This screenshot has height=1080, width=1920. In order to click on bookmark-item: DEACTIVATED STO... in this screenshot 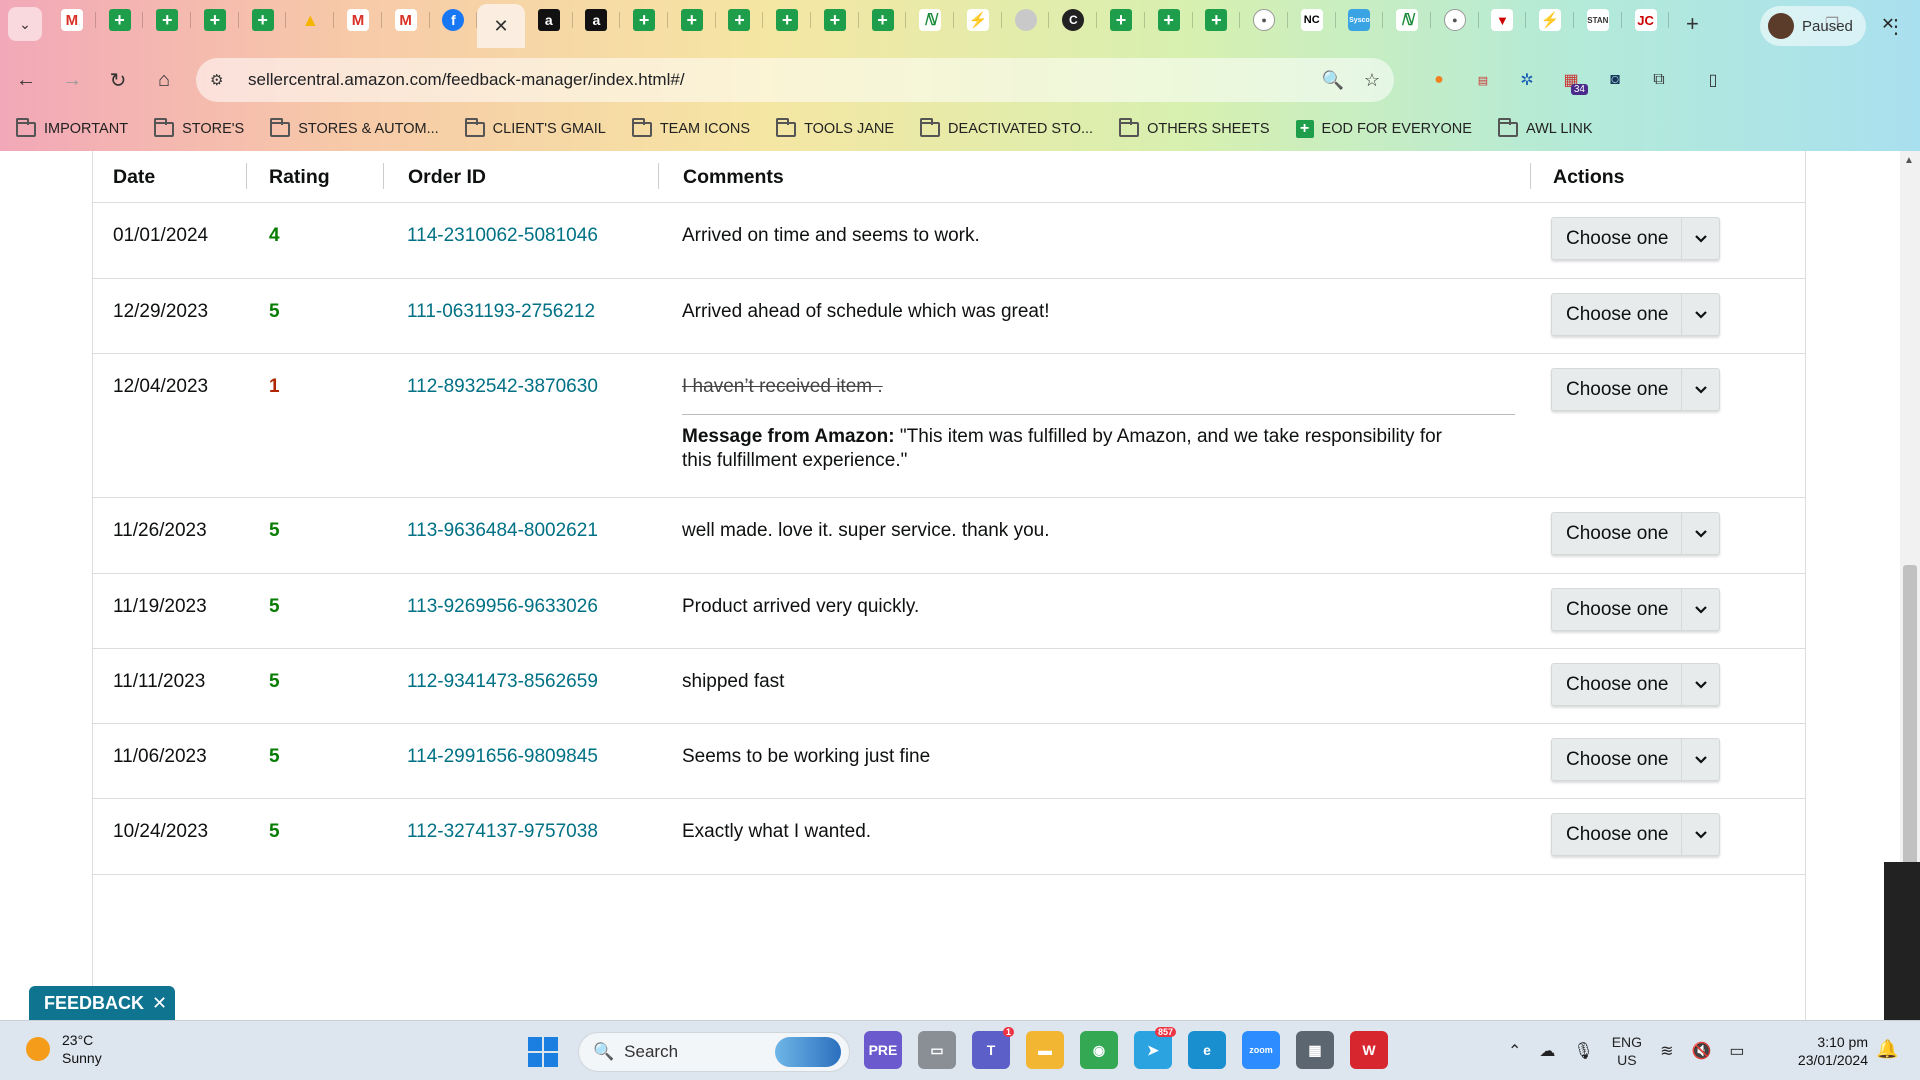, I will do `click(1006, 127)`.